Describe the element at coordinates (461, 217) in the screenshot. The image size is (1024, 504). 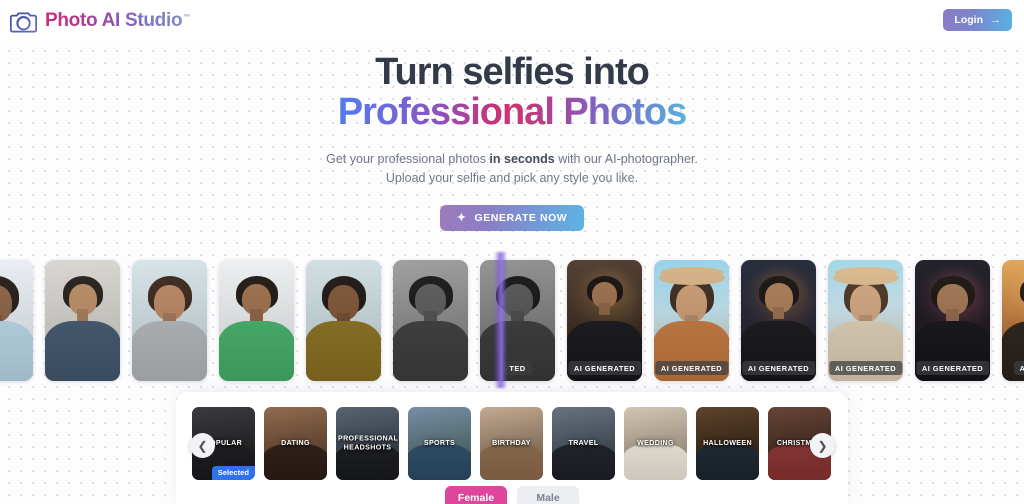
I see `magic-wand-icon: ✦` at that location.